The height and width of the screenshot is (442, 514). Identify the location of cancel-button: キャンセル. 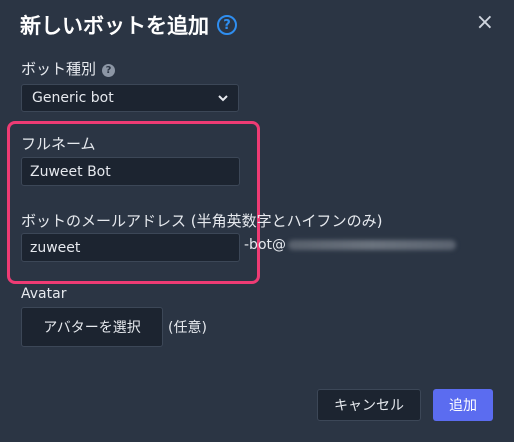
(369, 405).